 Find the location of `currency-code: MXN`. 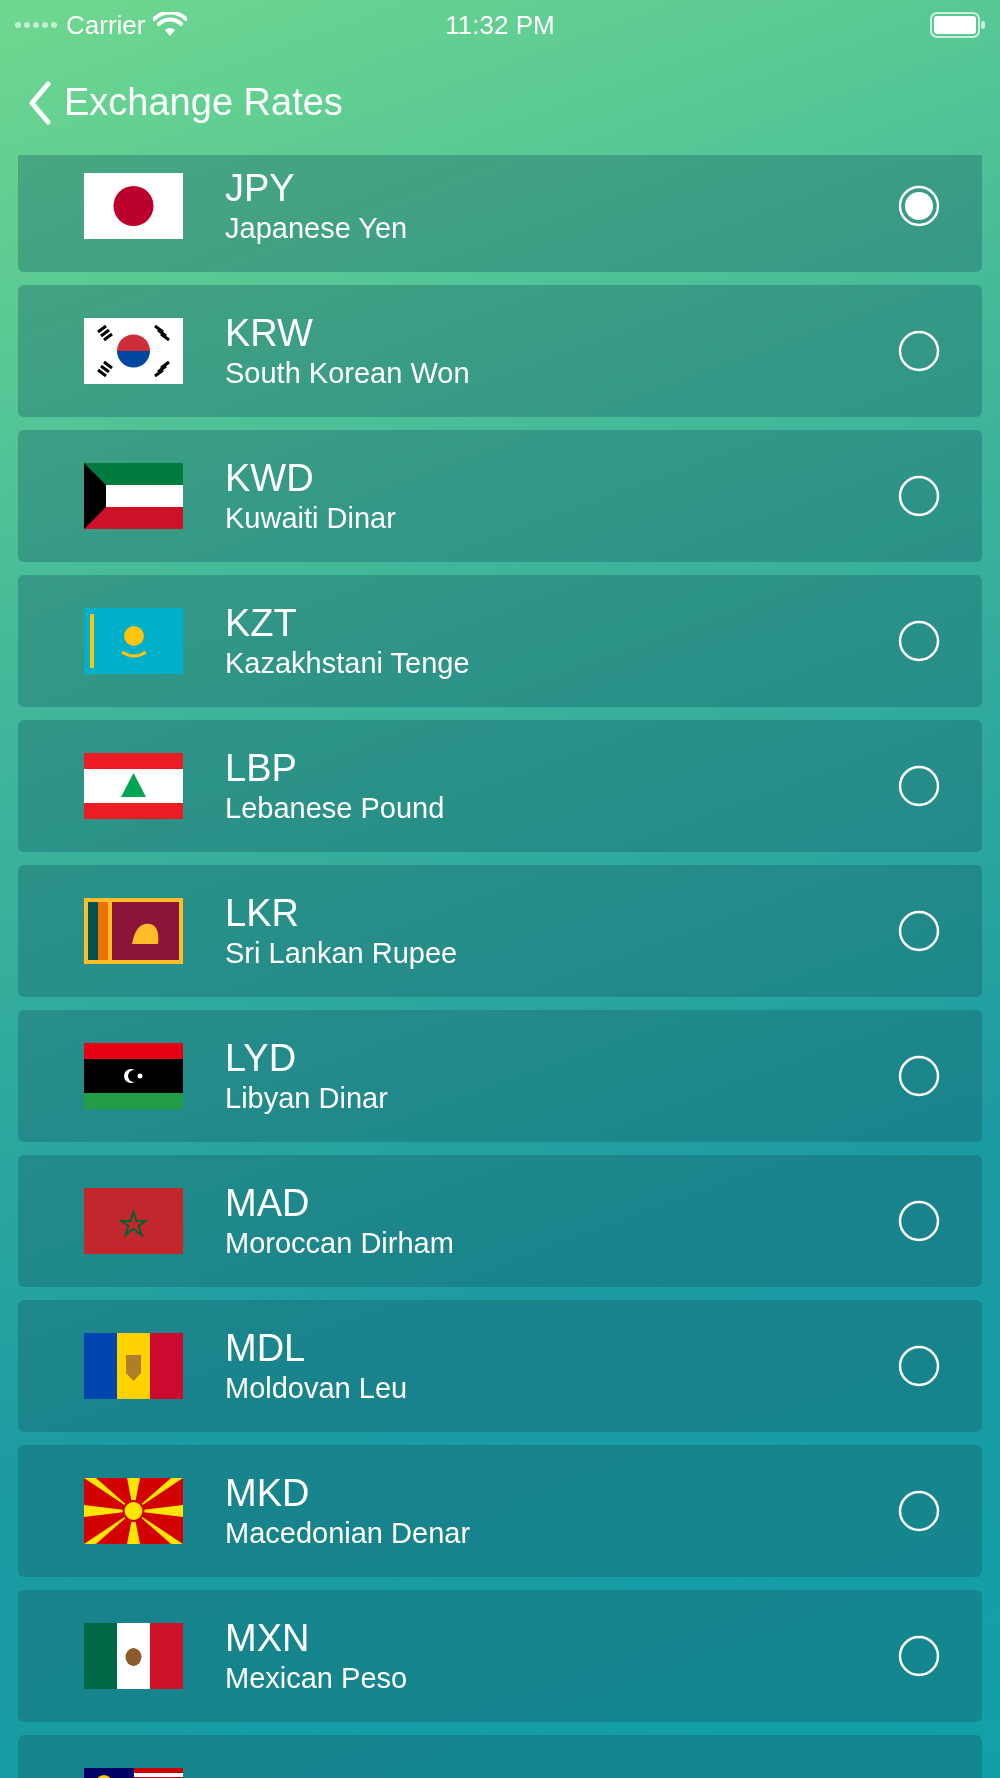

currency-code: MXN is located at coordinates (268, 1638).